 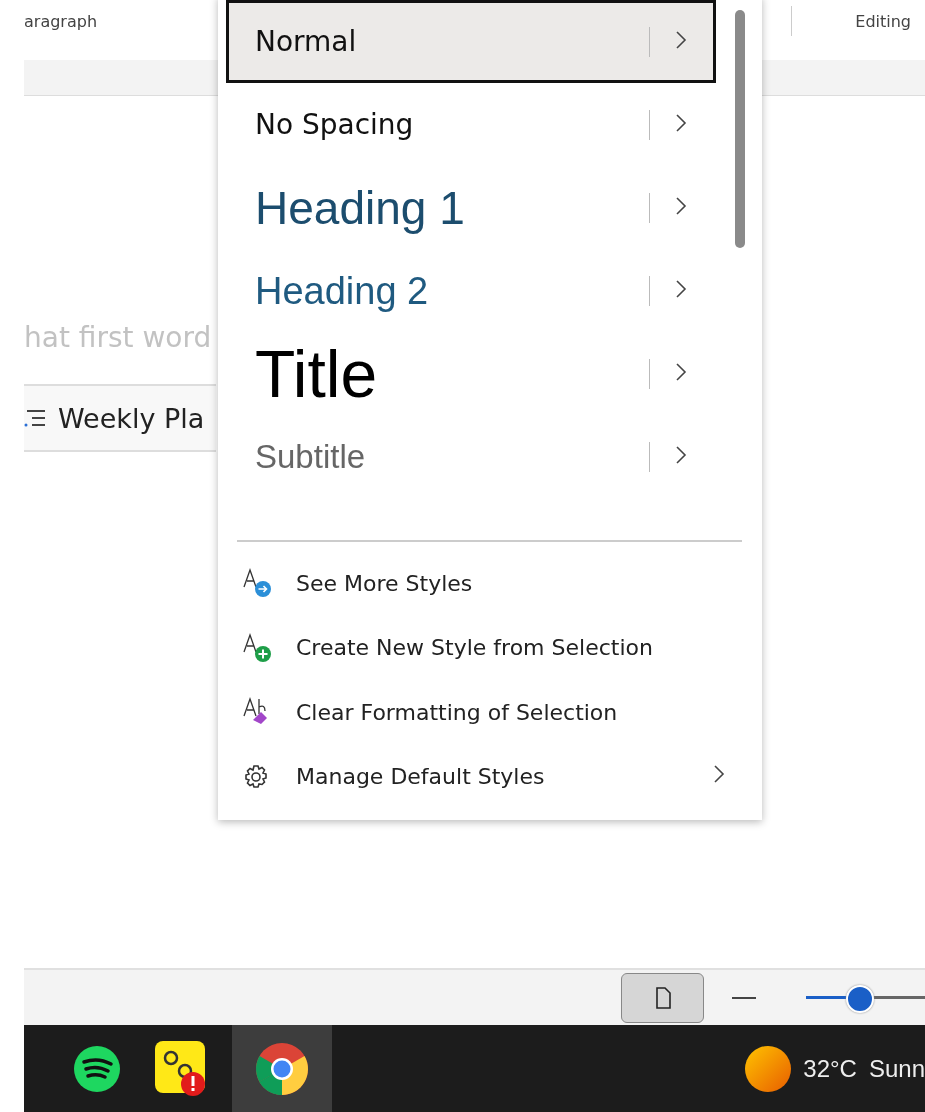 What do you see at coordinates (471, 124) in the screenshot?
I see `style-option: No Spacing` at bounding box center [471, 124].